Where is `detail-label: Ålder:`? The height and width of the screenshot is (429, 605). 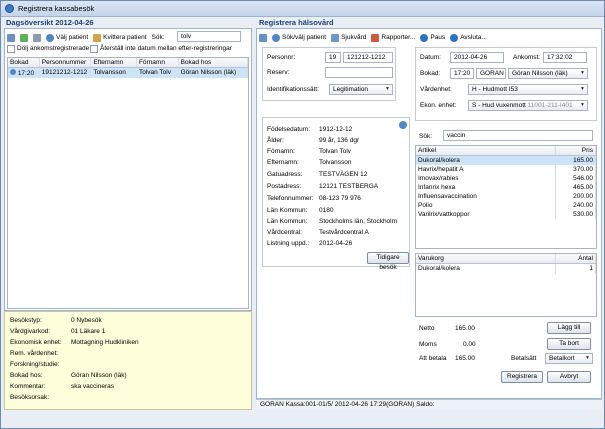
detail-label: Ålder: is located at coordinates (275, 140).